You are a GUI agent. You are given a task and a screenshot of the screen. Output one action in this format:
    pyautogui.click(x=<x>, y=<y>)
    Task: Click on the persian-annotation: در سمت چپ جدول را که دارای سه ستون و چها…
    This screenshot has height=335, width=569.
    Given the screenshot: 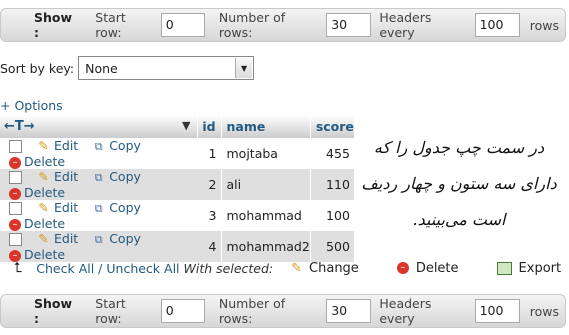 What is the action you would take?
    pyautogui.click(x=459, y=184)
    